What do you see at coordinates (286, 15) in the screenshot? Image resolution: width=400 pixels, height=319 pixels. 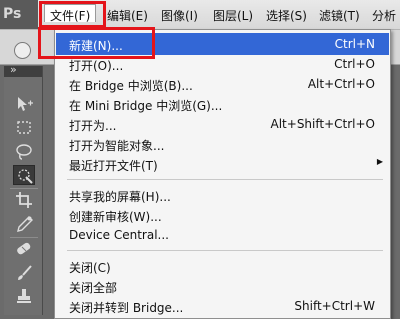 I see `menu-select: 选择(S)` at bounding box center [286, 15].